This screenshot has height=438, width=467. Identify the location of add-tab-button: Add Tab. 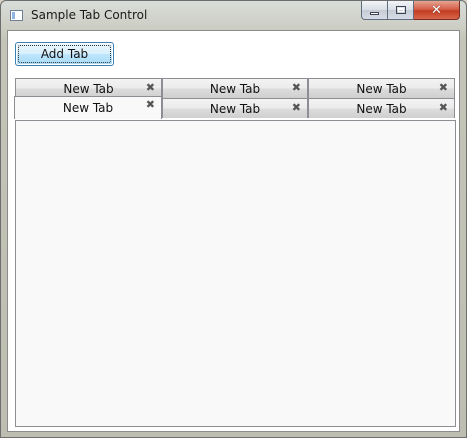
(64, 54).